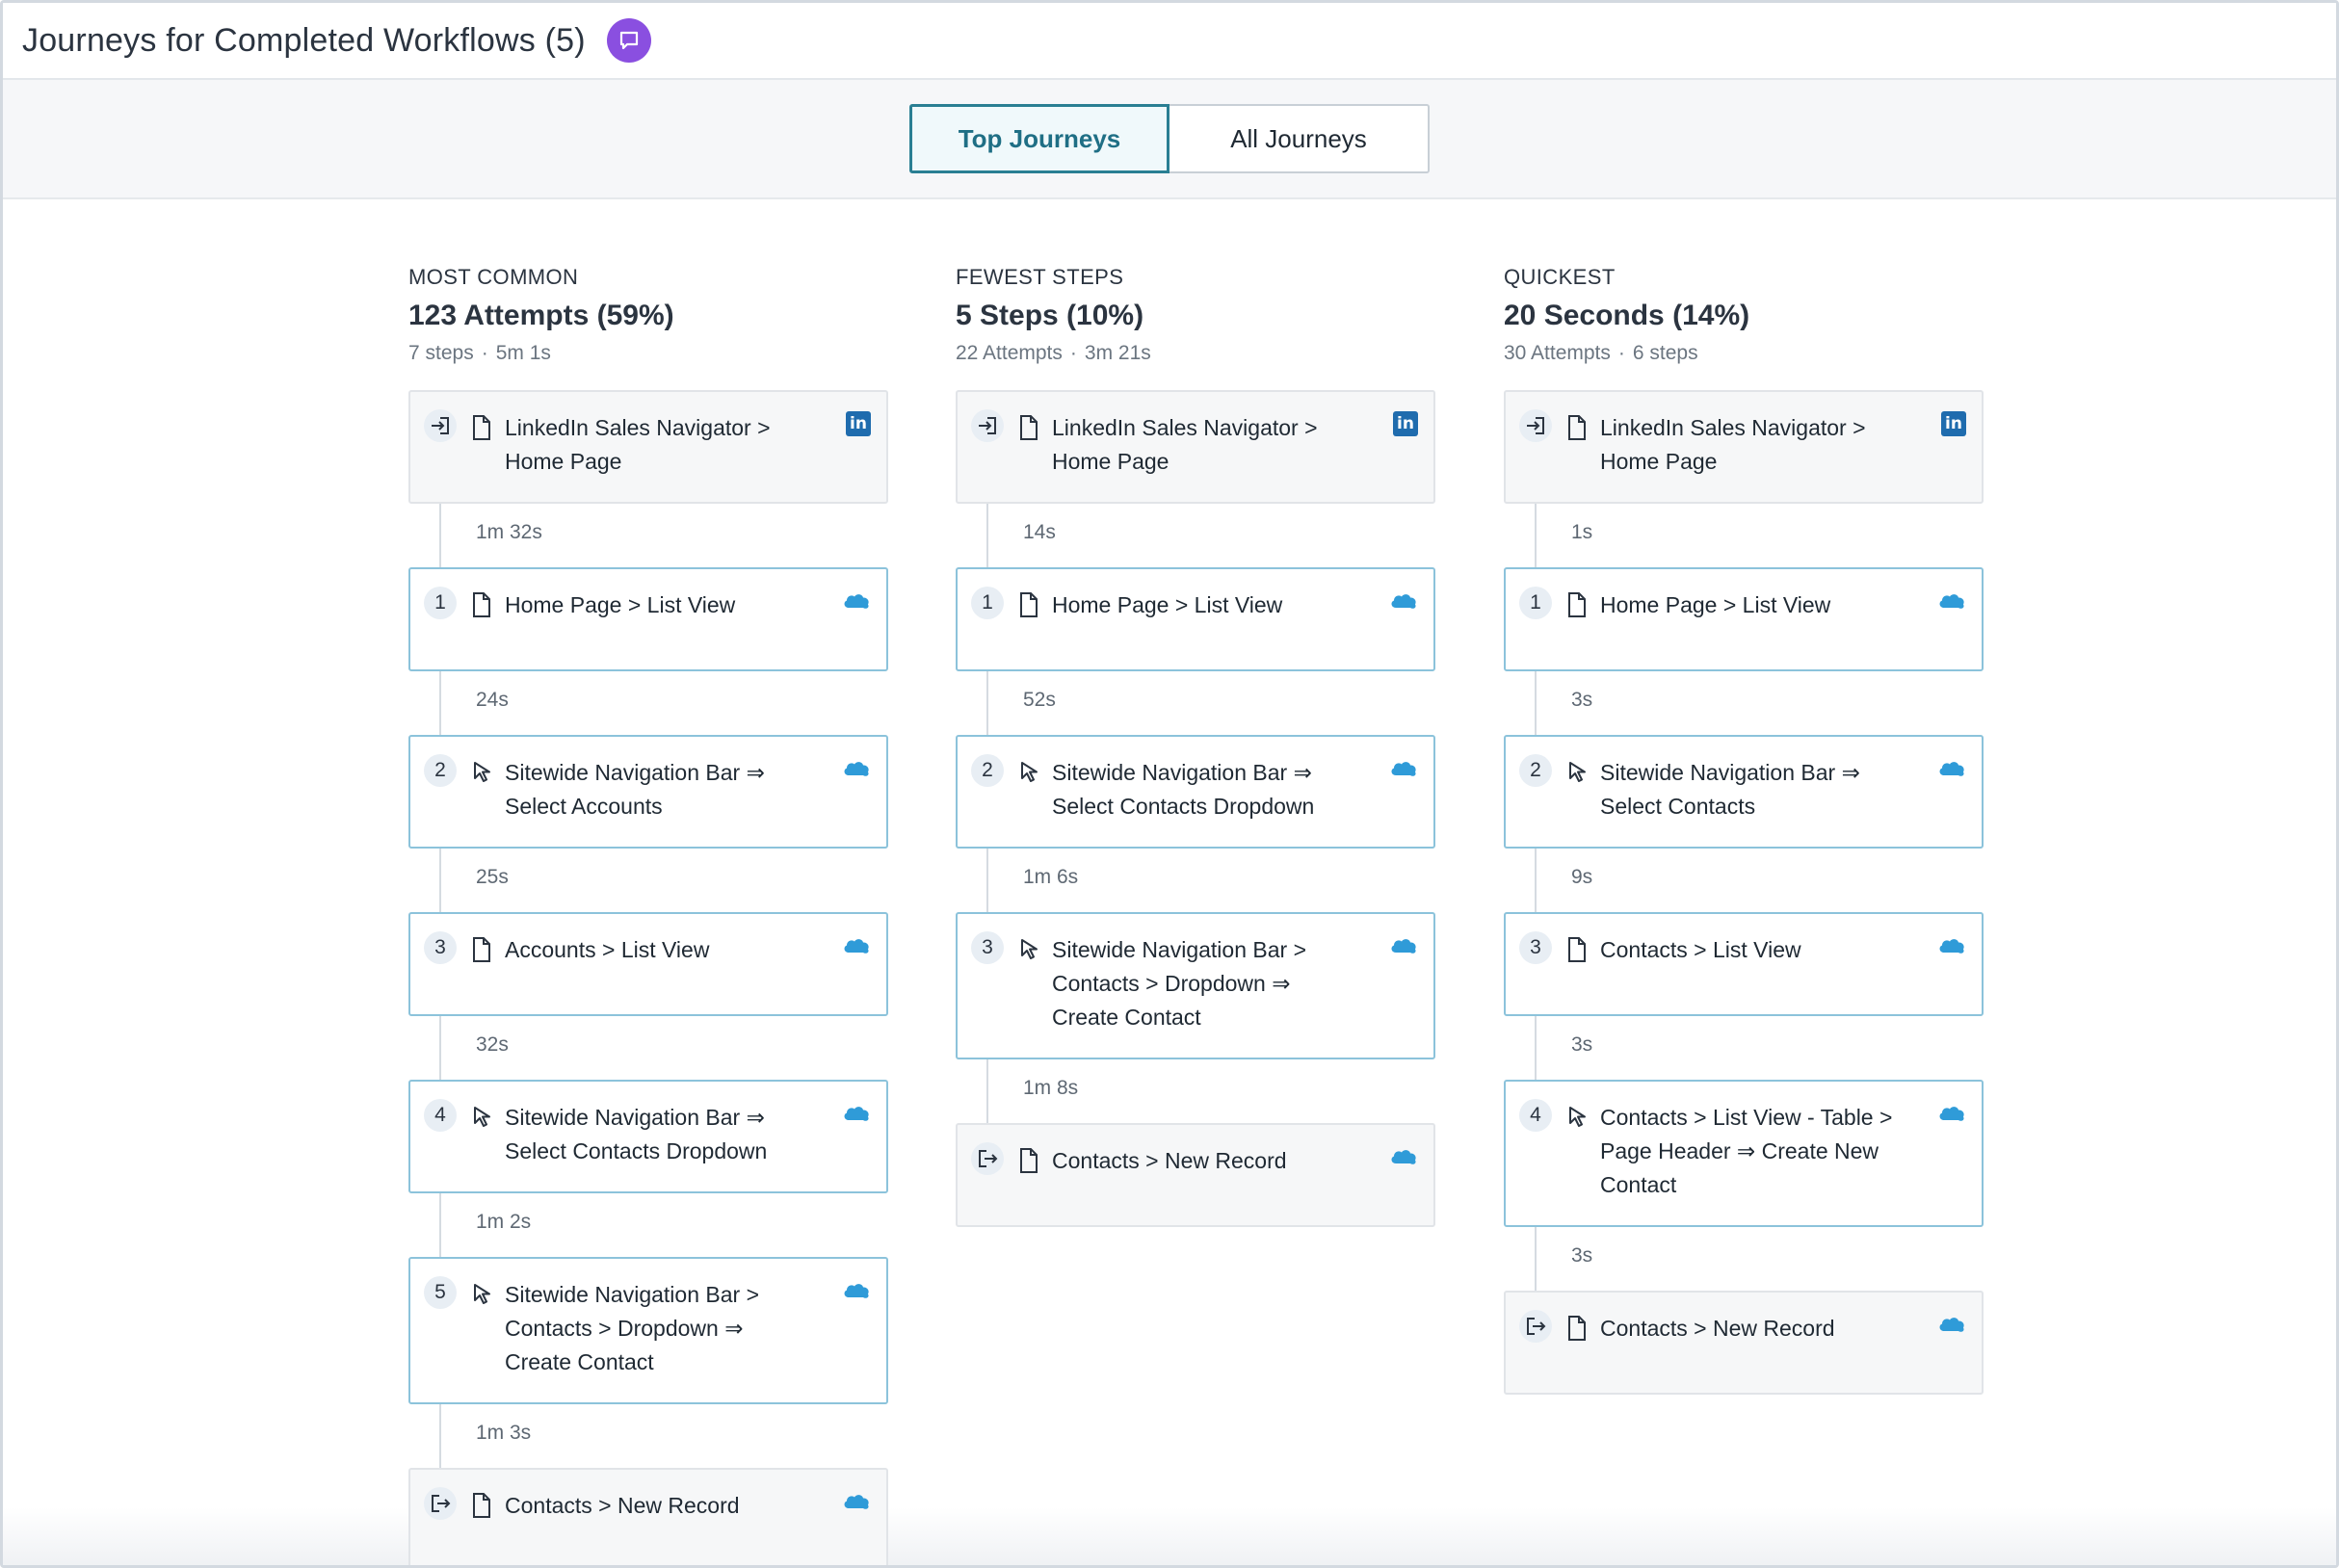 The height and width of the screenshot is (1568, 2339). I want to click on page-header: Journeys for Completed Workflows (5), so click(1169, 41).